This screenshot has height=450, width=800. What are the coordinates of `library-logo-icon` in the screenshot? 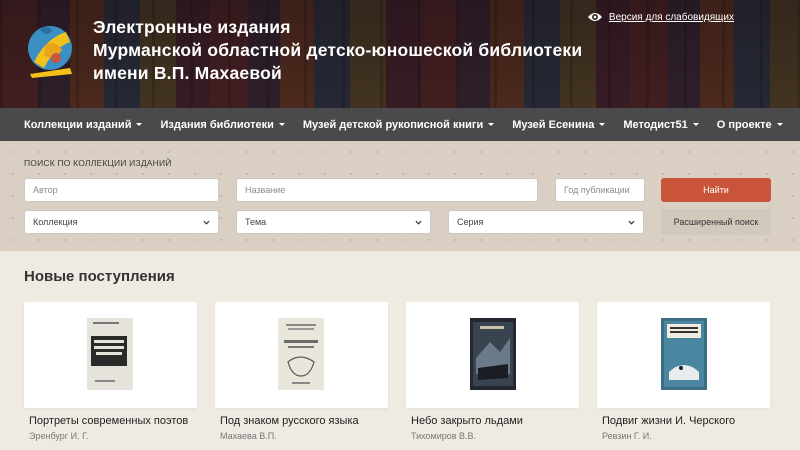 It's located at (52, 49).